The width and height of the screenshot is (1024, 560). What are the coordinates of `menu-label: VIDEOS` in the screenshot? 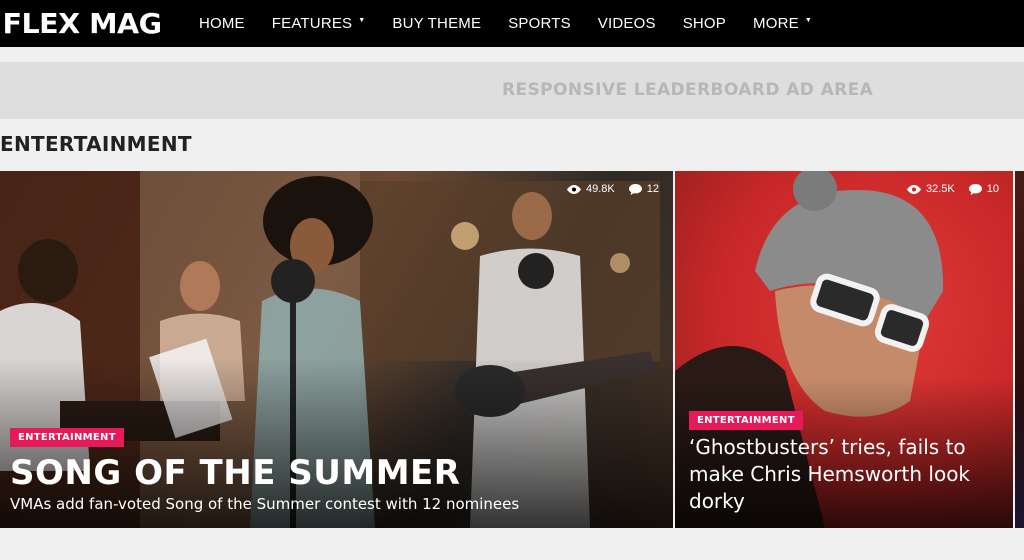 It's located at (626, 23).